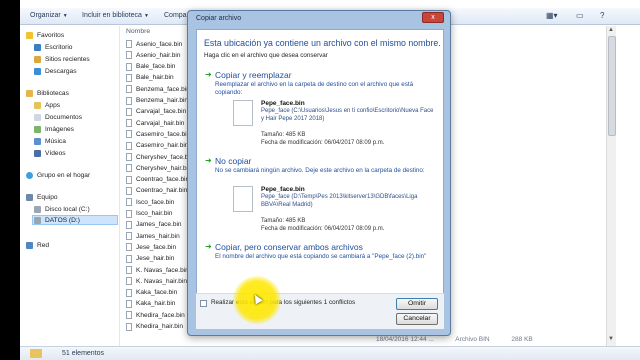  I want to click on nav-network-label: Red, so click(43, 245).